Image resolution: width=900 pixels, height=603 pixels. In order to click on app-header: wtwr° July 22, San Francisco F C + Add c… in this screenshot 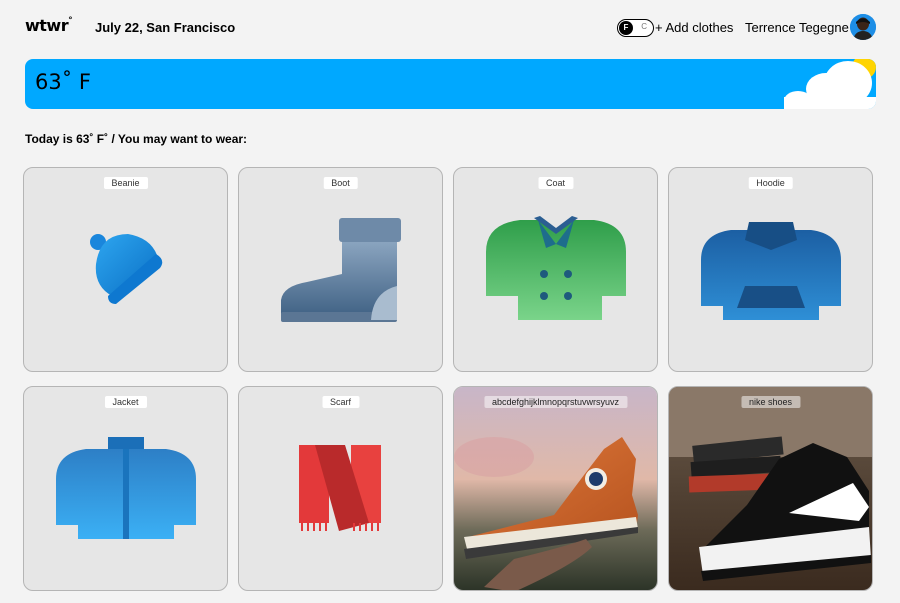, I will do `click(450, 28)`.